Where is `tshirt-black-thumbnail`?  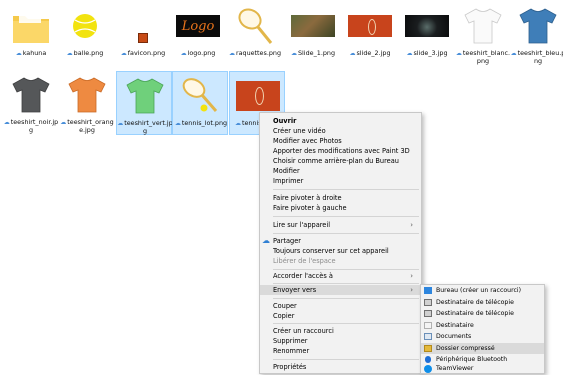 tshirt-black-thumbnail is located at coordinates (31, 95).